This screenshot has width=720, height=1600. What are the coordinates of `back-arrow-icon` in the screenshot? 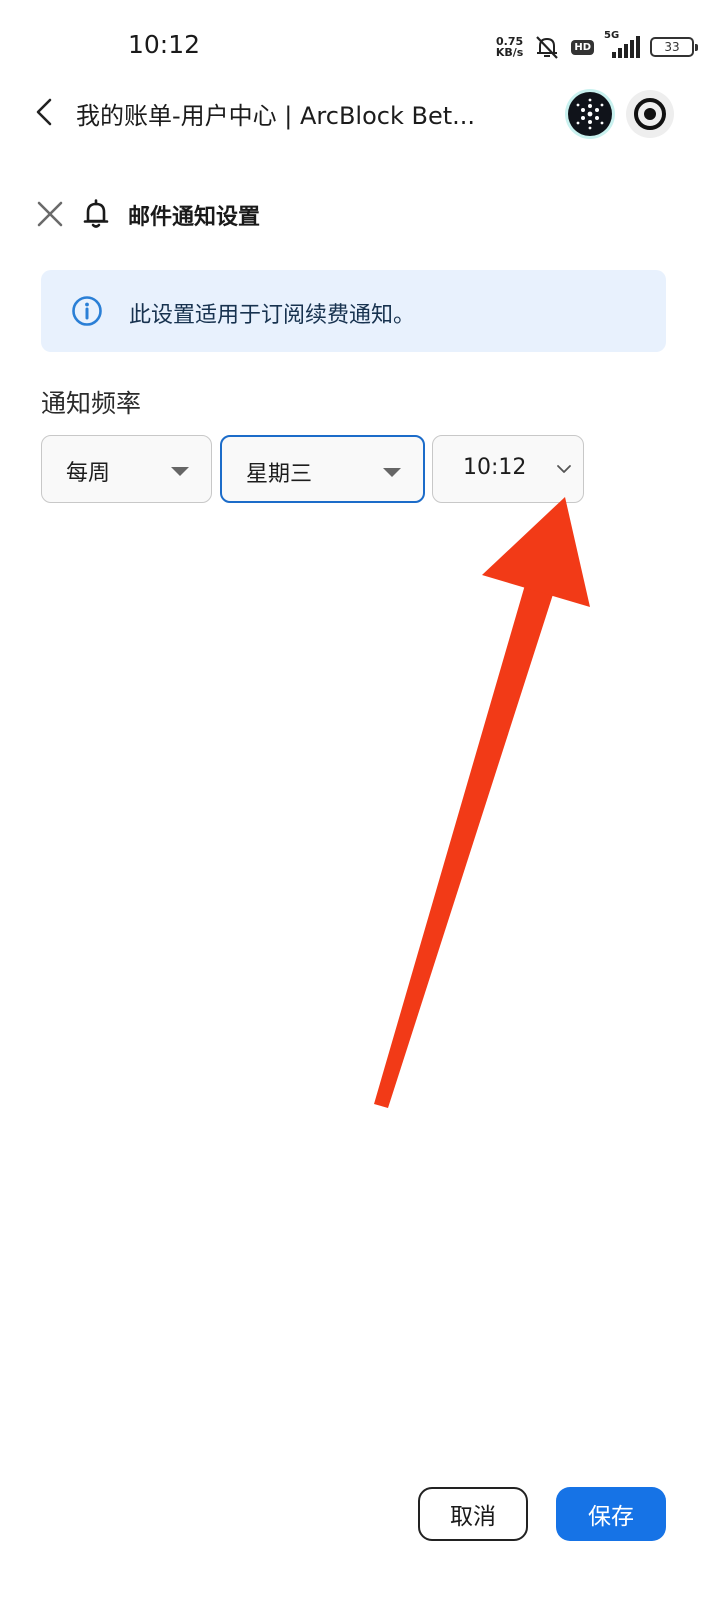 It's located at (46, 112).